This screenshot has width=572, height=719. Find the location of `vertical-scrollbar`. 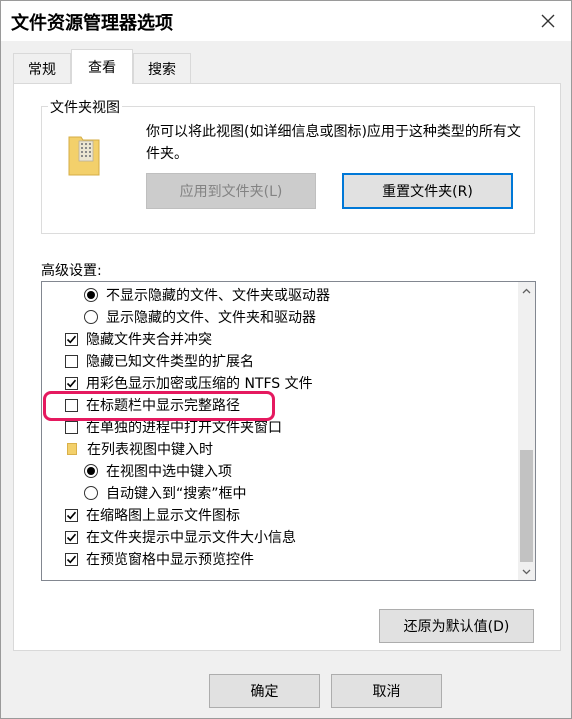

vertical-scrollbar is located at coordinates (526, 431).